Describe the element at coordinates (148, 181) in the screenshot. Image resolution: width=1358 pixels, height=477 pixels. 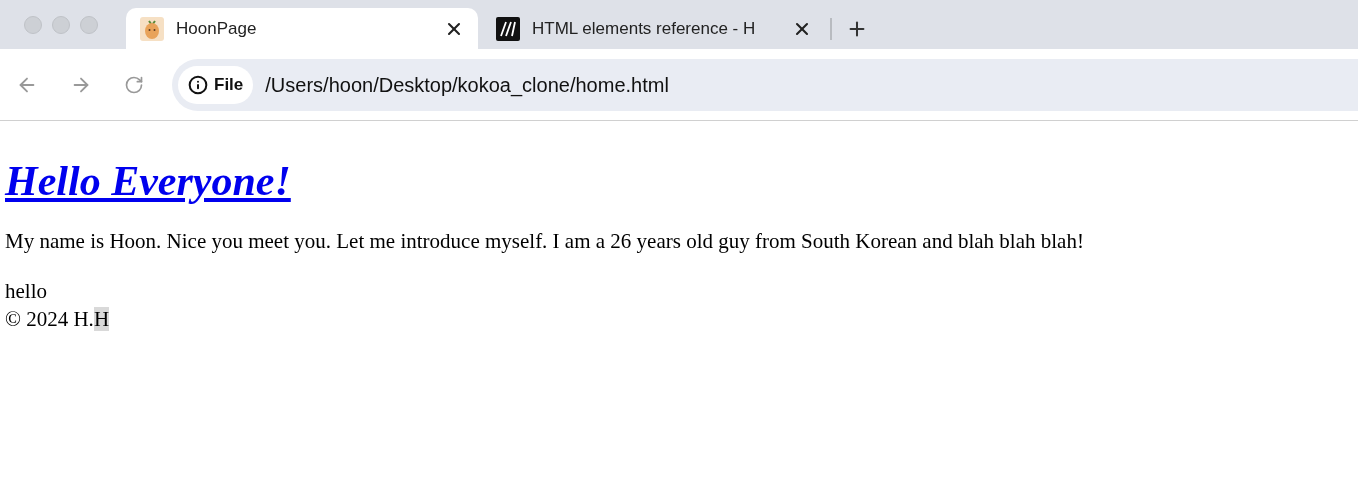
I see `heading-link: Hello Everyone!` at that location.